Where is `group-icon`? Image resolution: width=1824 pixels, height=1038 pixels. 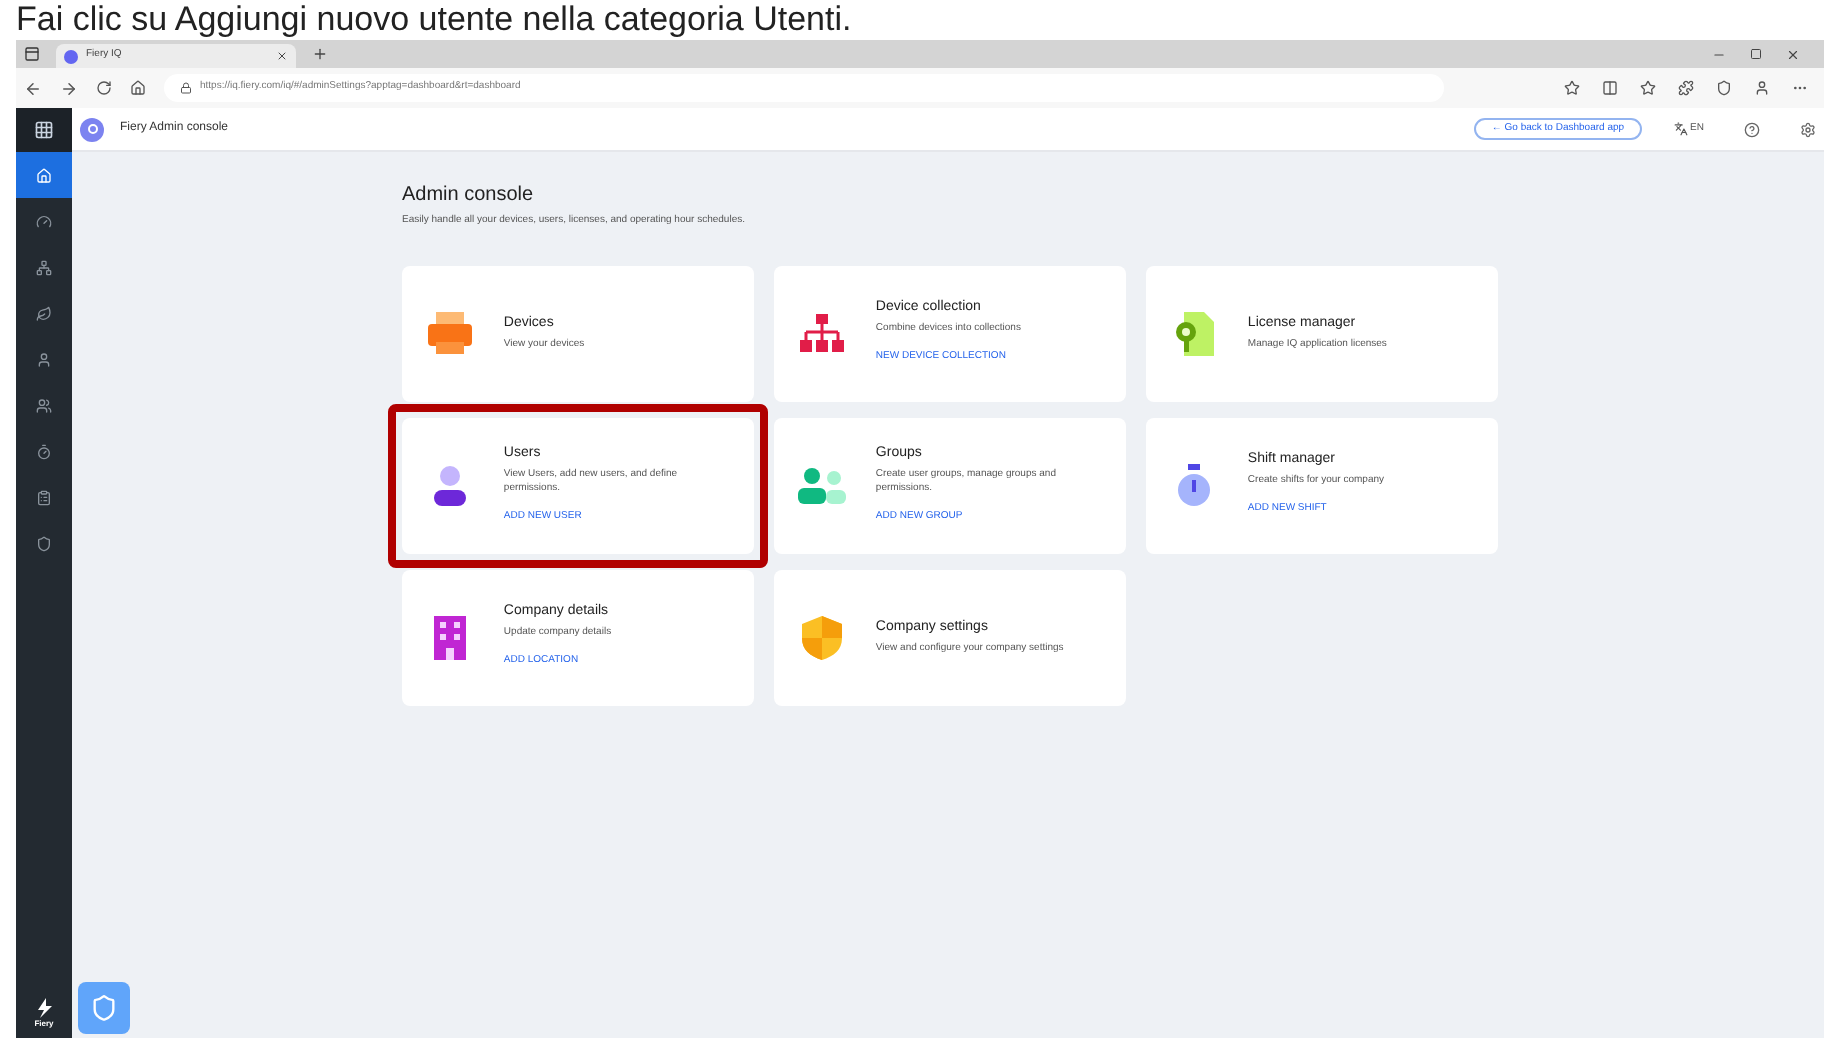
group-icon is located at coordinates (822, 485).